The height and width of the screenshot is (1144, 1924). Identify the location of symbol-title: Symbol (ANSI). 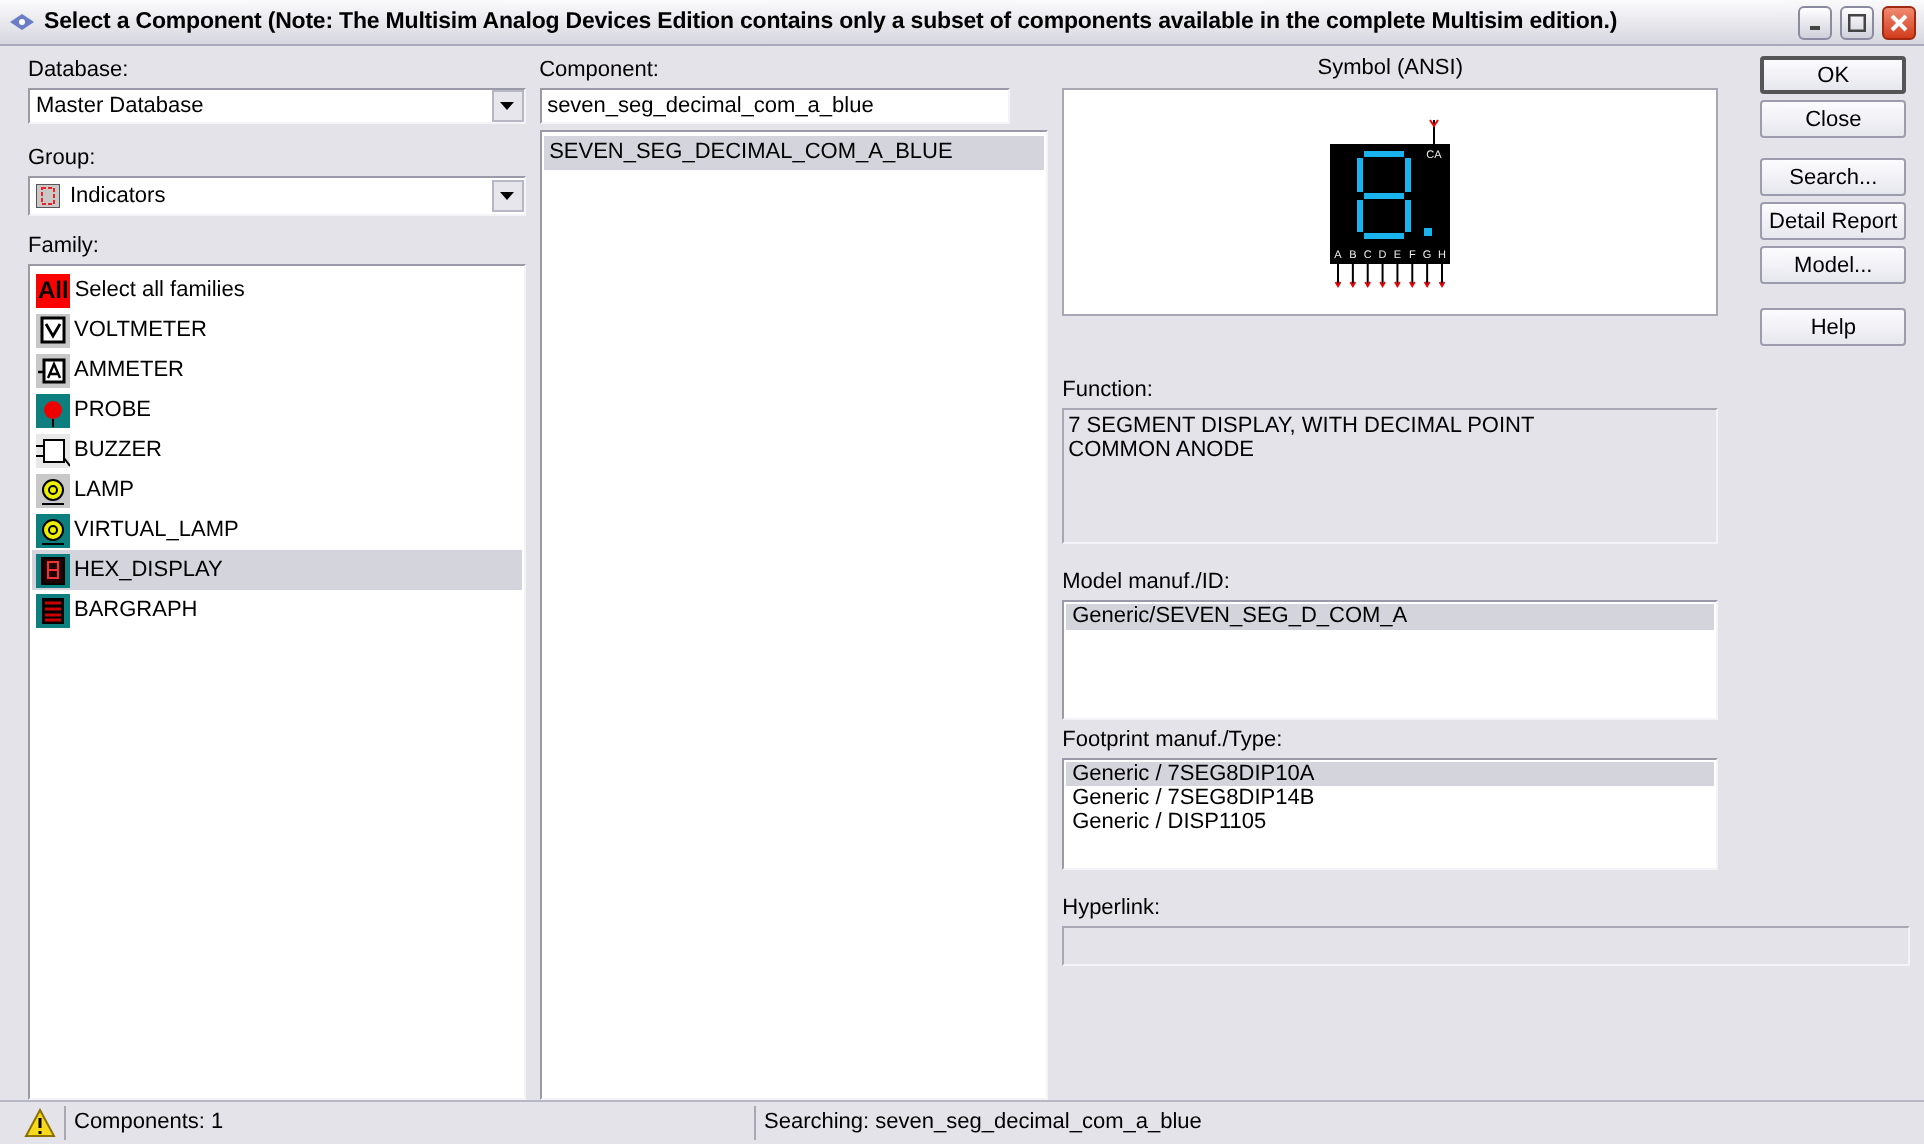
(1390, 70).